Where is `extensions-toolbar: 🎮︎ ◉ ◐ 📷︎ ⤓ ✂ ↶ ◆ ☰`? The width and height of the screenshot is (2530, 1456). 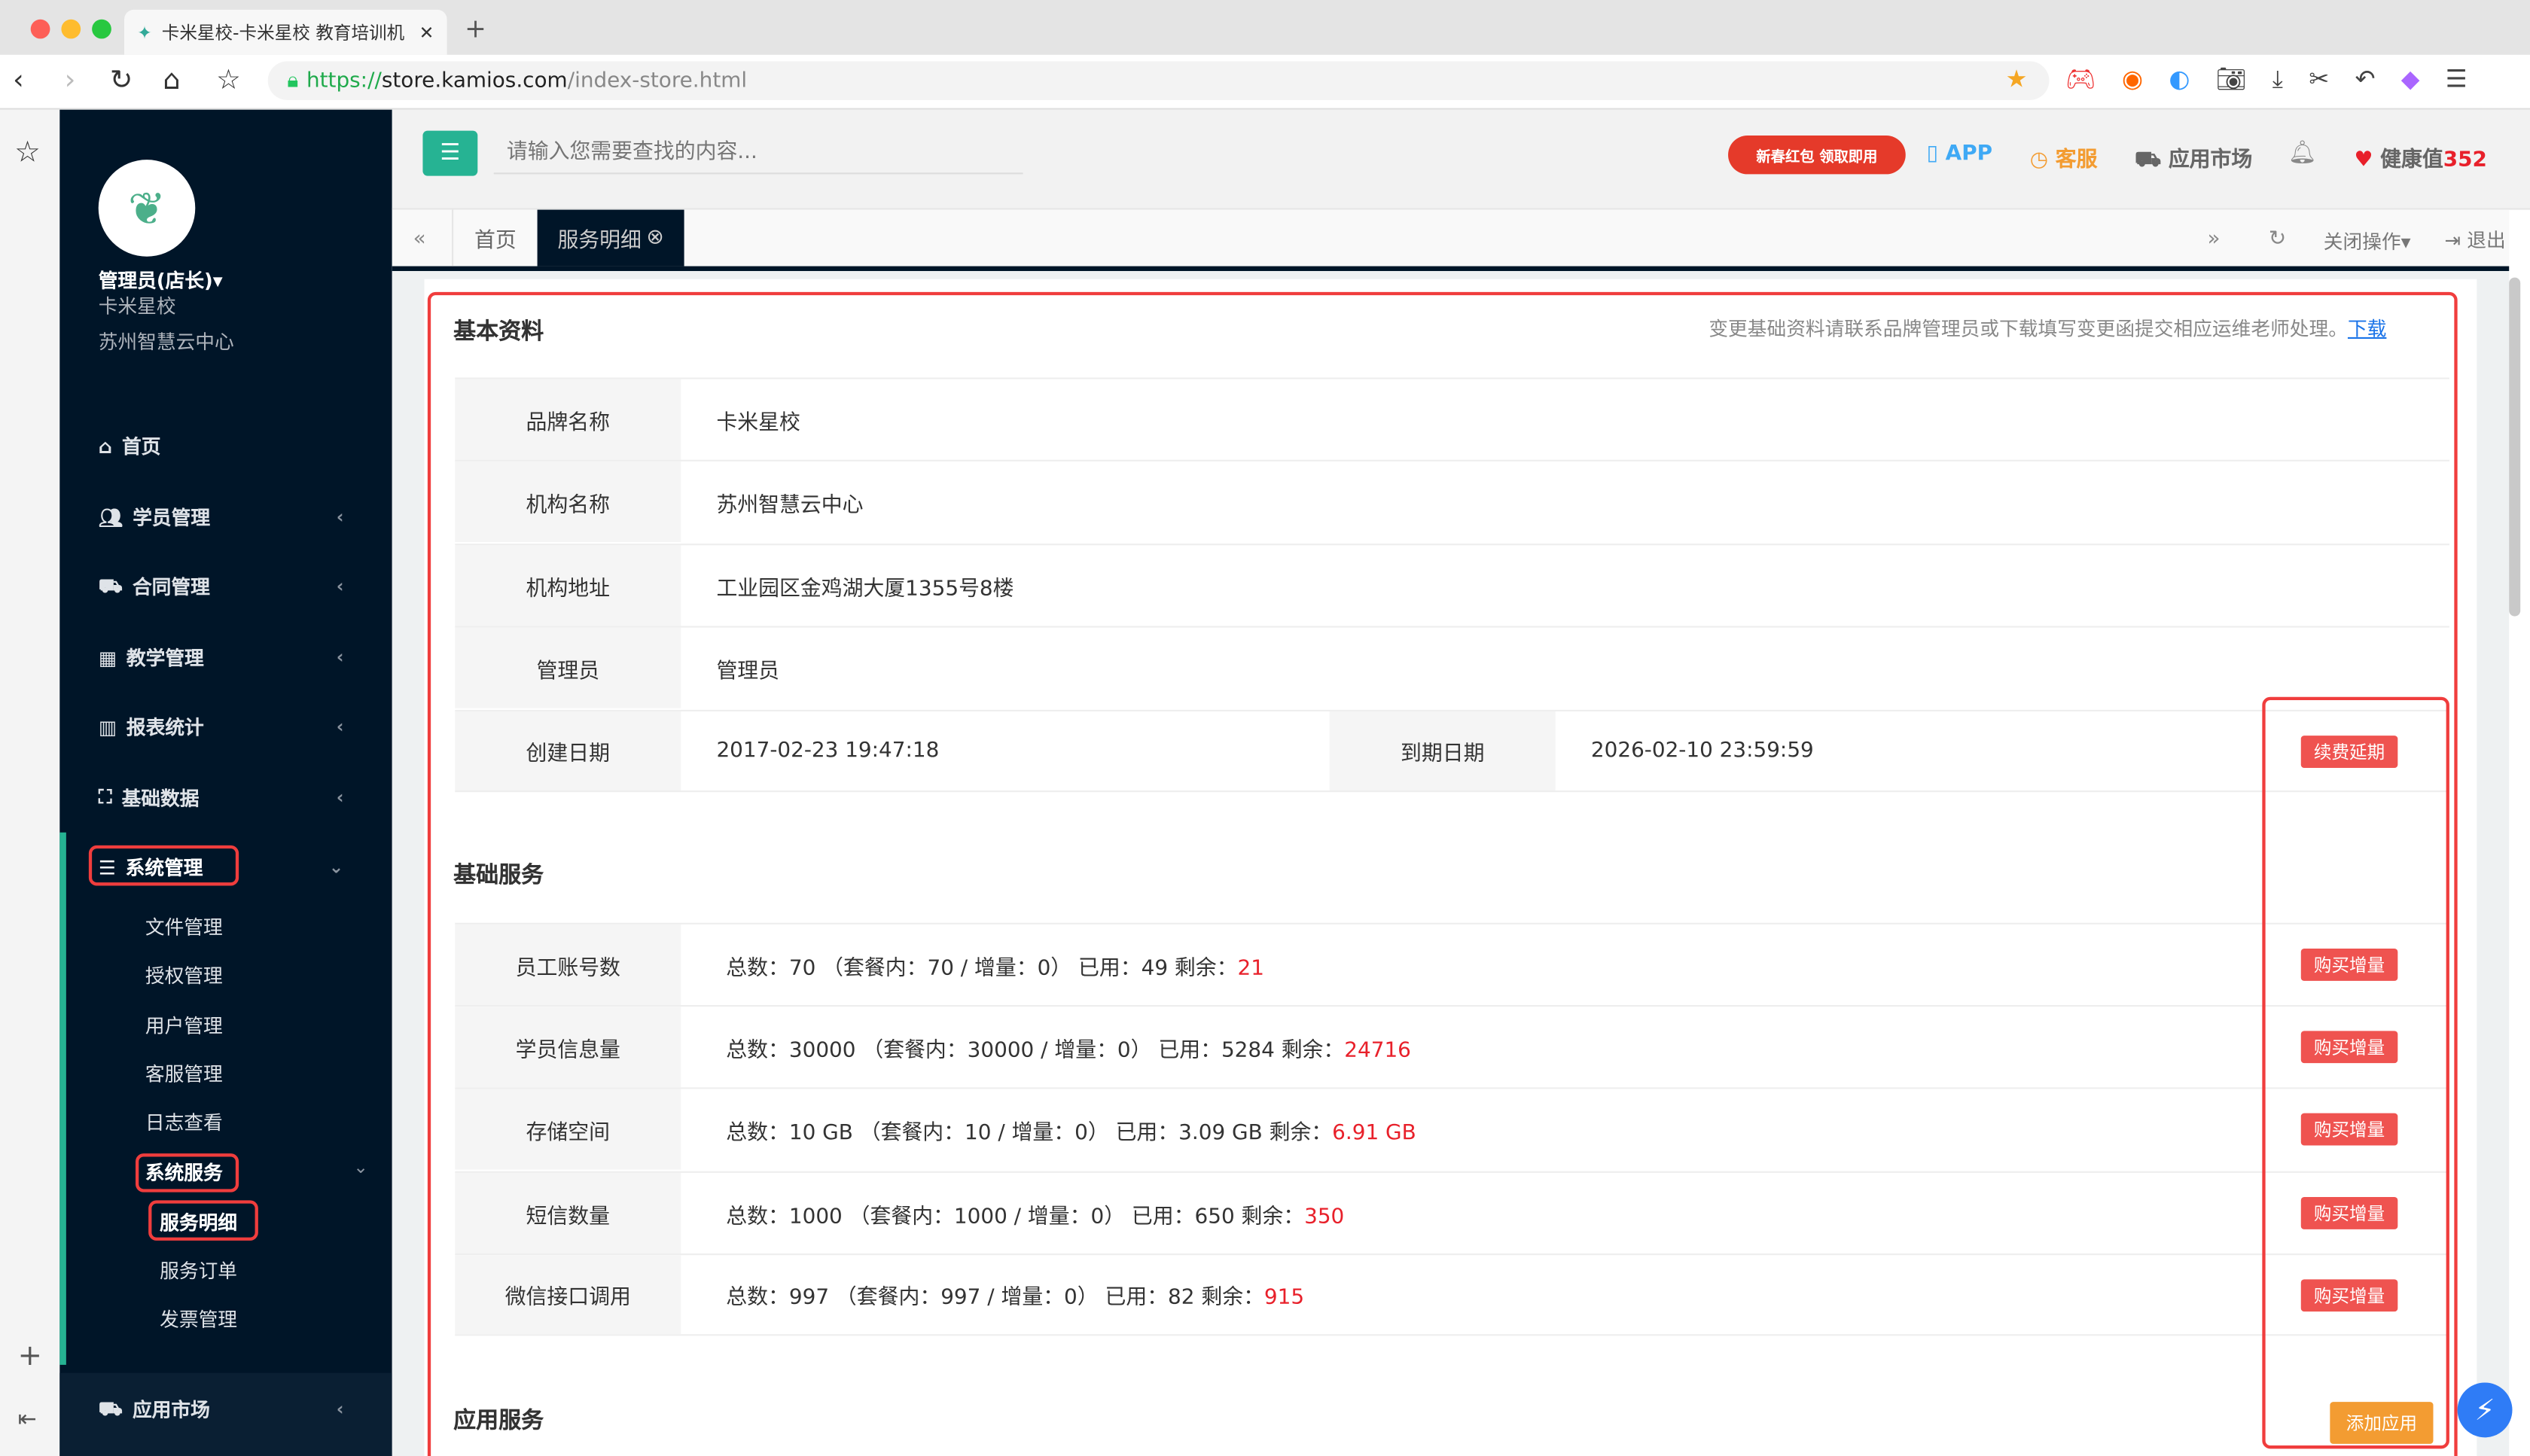
extensions-toolbar: 🎮︎ ◉ ◐ 📷︎ ⤓ ✂ ↶ ◆ ☰ is located at coordinates (2266, 79).